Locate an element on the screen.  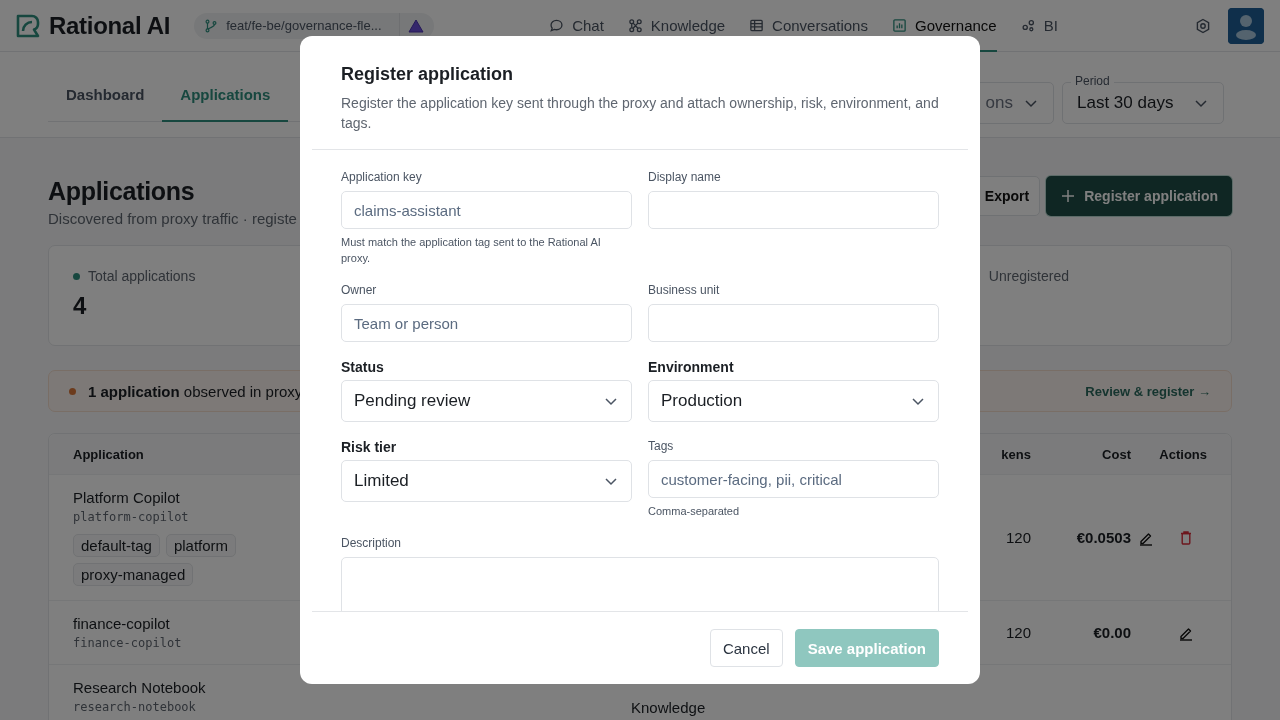
app-name: Research Notebook is located at coordinates (140, 687).